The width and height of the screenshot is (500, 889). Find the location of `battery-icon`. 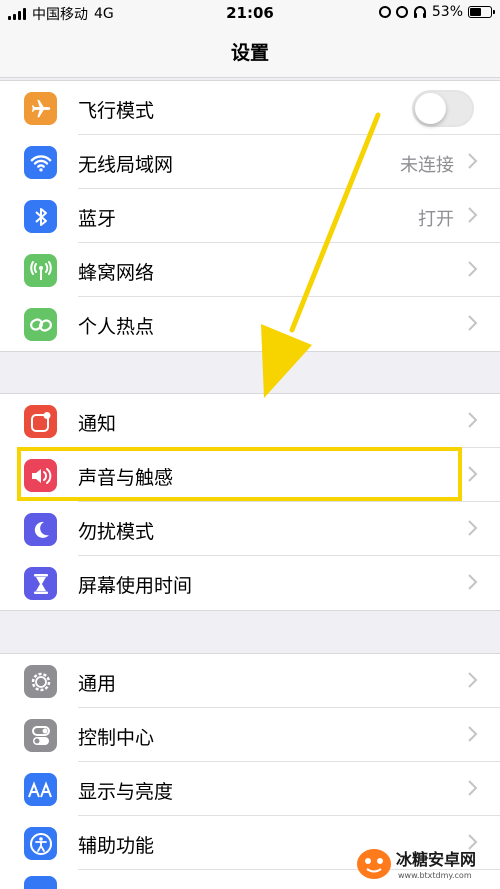

battery-icon is located at coordinates (481, 12).